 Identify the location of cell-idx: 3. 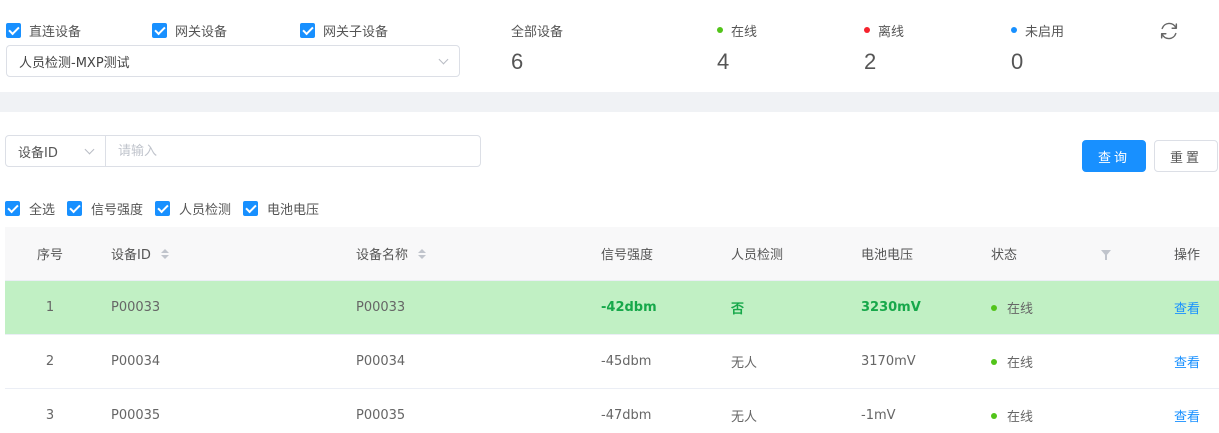
(50, 415).